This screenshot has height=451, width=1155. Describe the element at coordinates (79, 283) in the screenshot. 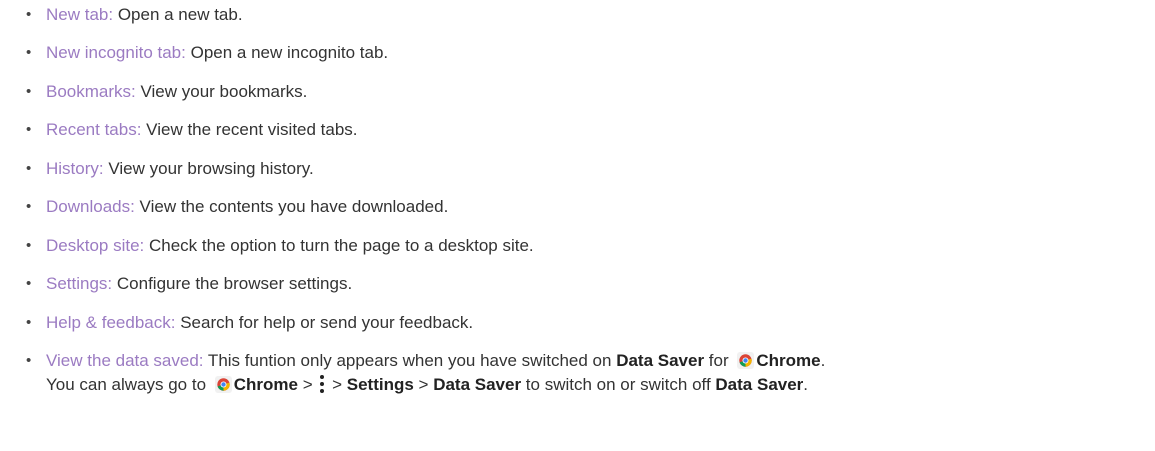

I see `term-settings: Settings:` at that location.